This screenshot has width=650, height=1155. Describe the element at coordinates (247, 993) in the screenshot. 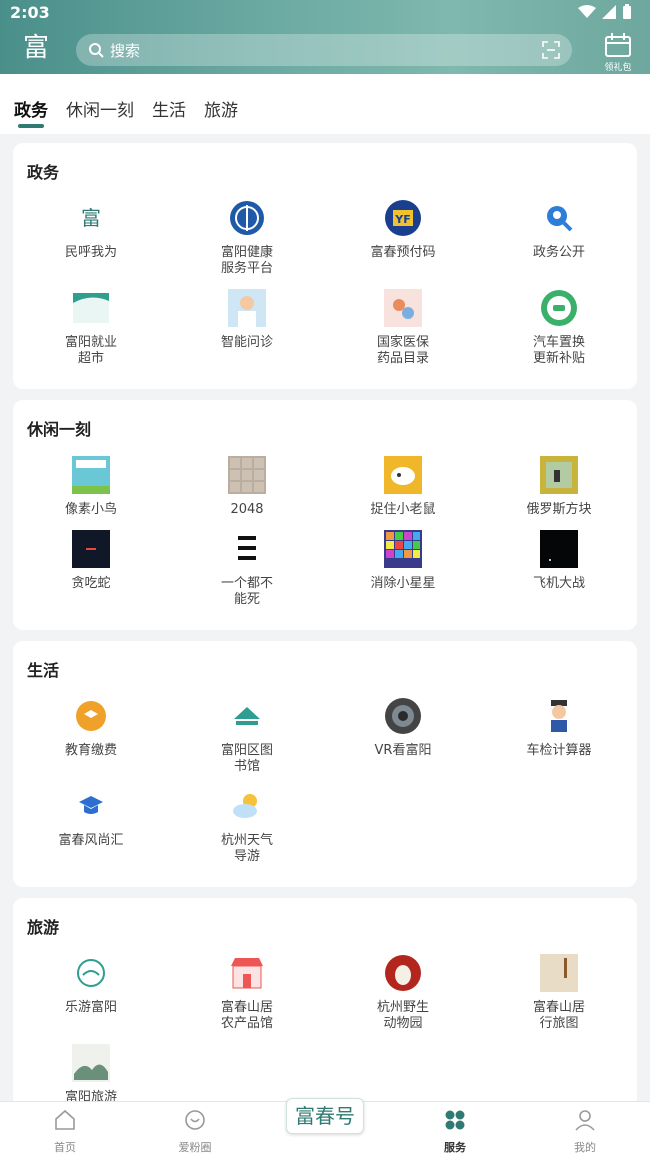

I see `travel-farm-store: 富春山居 农产品馆` at that location.